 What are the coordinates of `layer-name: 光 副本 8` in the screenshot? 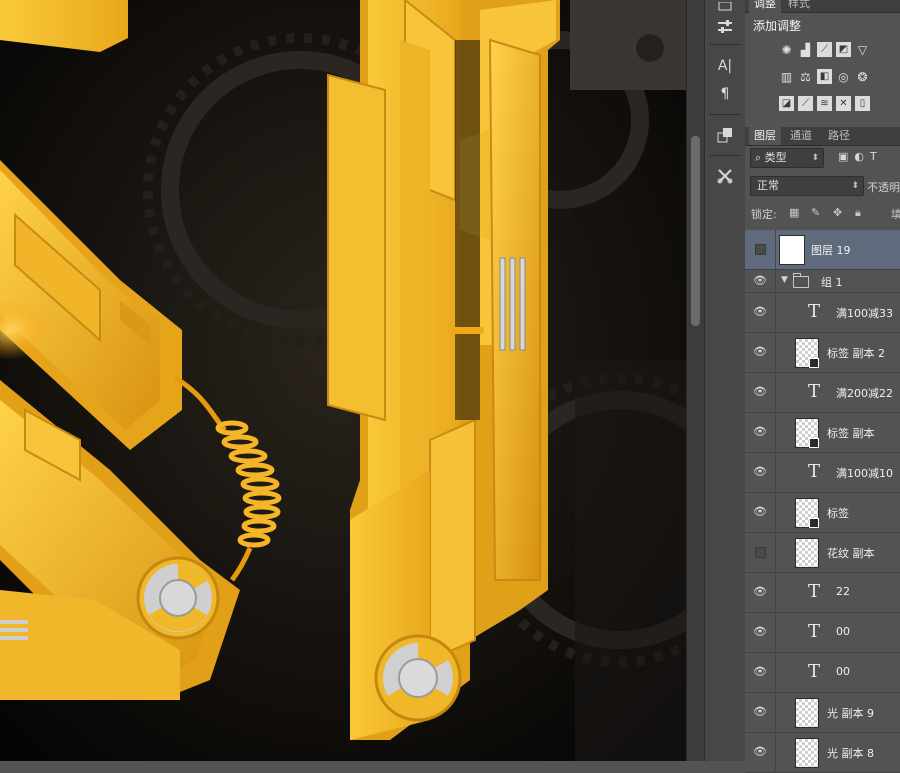 It's located at (850, 753).